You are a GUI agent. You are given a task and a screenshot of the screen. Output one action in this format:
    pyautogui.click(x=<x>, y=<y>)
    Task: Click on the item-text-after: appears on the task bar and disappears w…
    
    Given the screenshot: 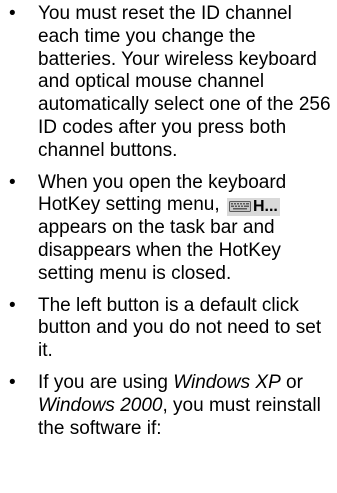 What is the action you would take?
    pyautogui.click(x=159, y=250)
    